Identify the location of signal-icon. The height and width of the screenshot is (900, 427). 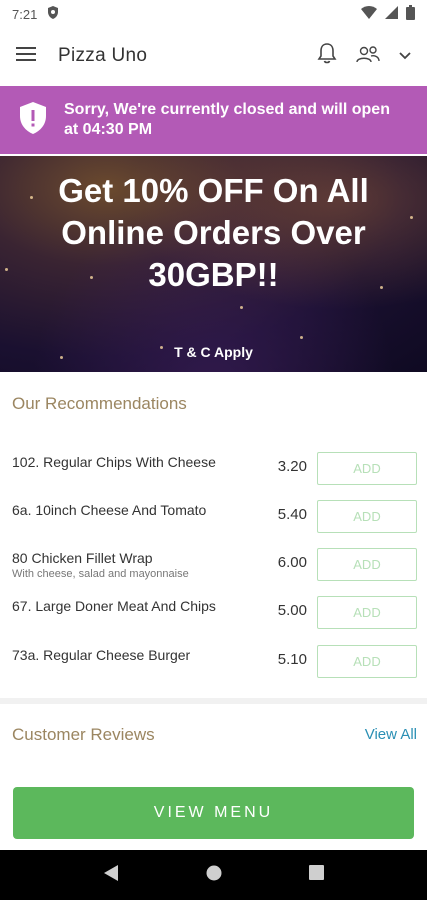
(391, 14).